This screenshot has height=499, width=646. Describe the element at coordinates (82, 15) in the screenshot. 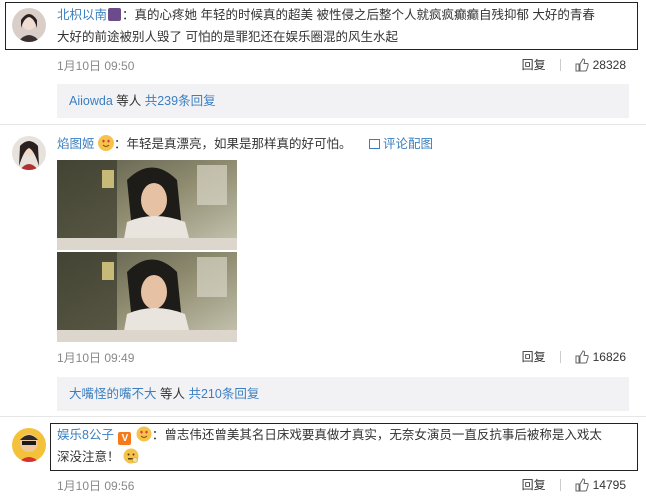

I see `username-link: 北枳以南` at that location.